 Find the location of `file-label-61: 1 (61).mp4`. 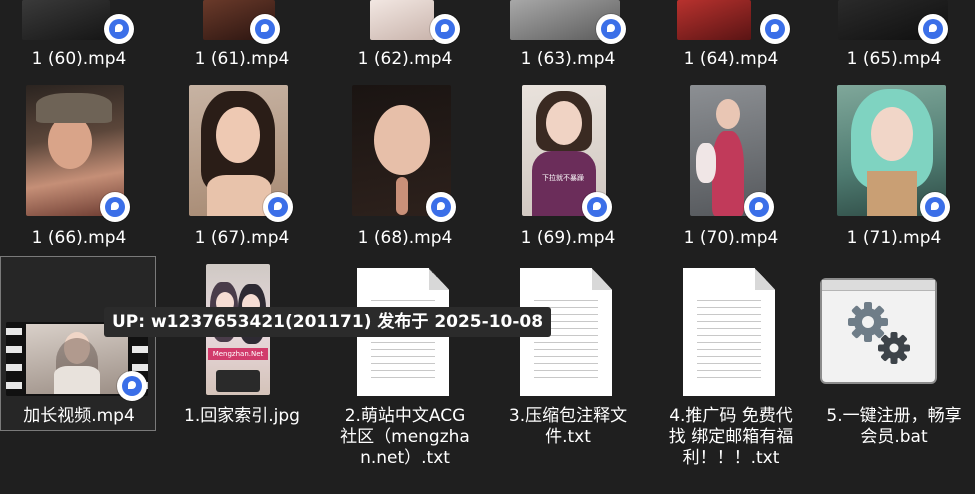

file-label-61: 1 (61).mp4 is located at coordinates (242, 59).